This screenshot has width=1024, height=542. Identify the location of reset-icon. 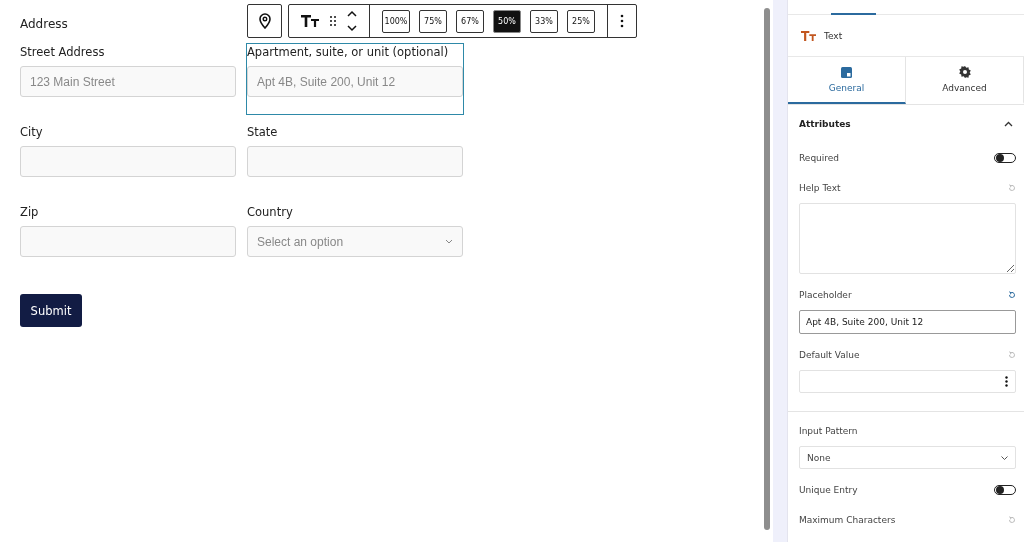
(1012, 295).